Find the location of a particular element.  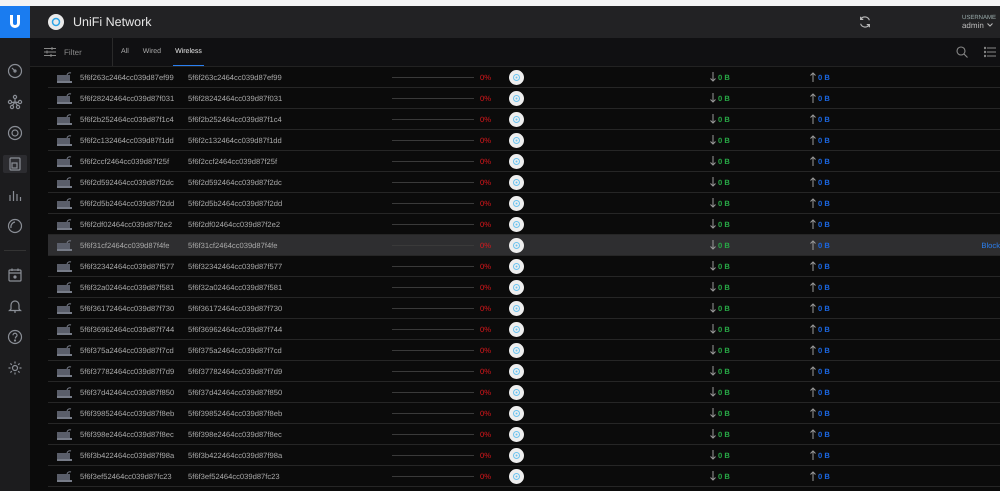

ring-icon is located at coordinates (15, 226).